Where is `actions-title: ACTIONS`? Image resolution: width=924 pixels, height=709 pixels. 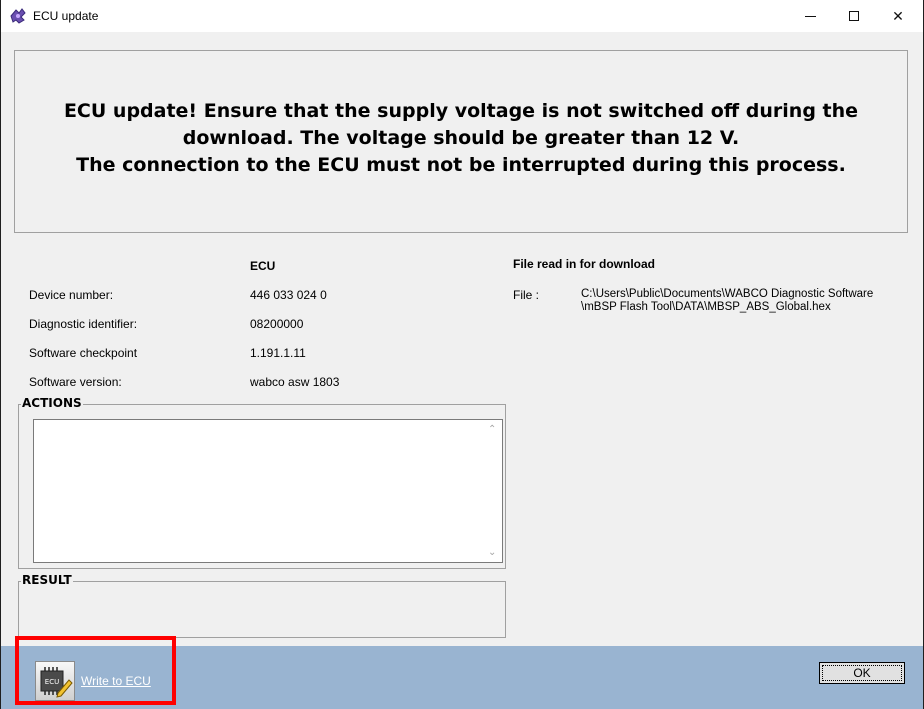
actions-title: ACTIONS is located at coordinates (52, 403).